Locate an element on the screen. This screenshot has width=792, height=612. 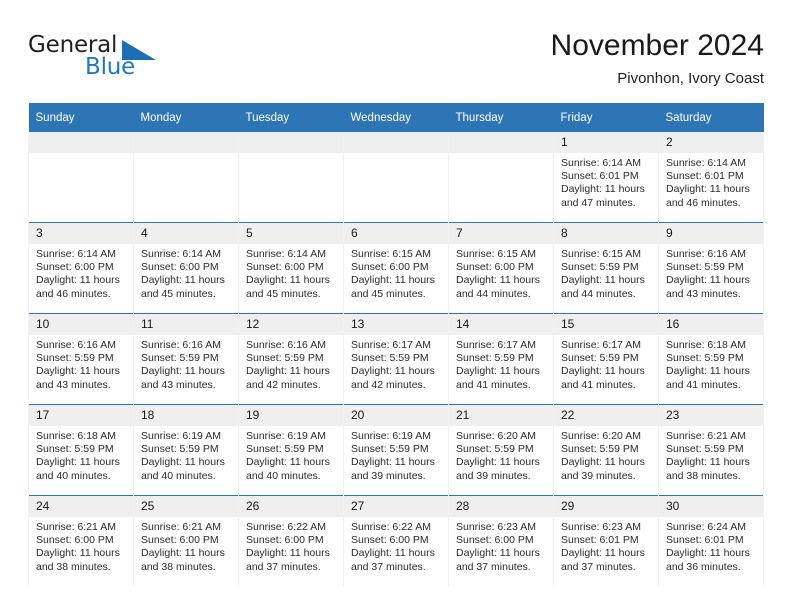
logo-text-blue: Blue is located at coordinates (110, 67).